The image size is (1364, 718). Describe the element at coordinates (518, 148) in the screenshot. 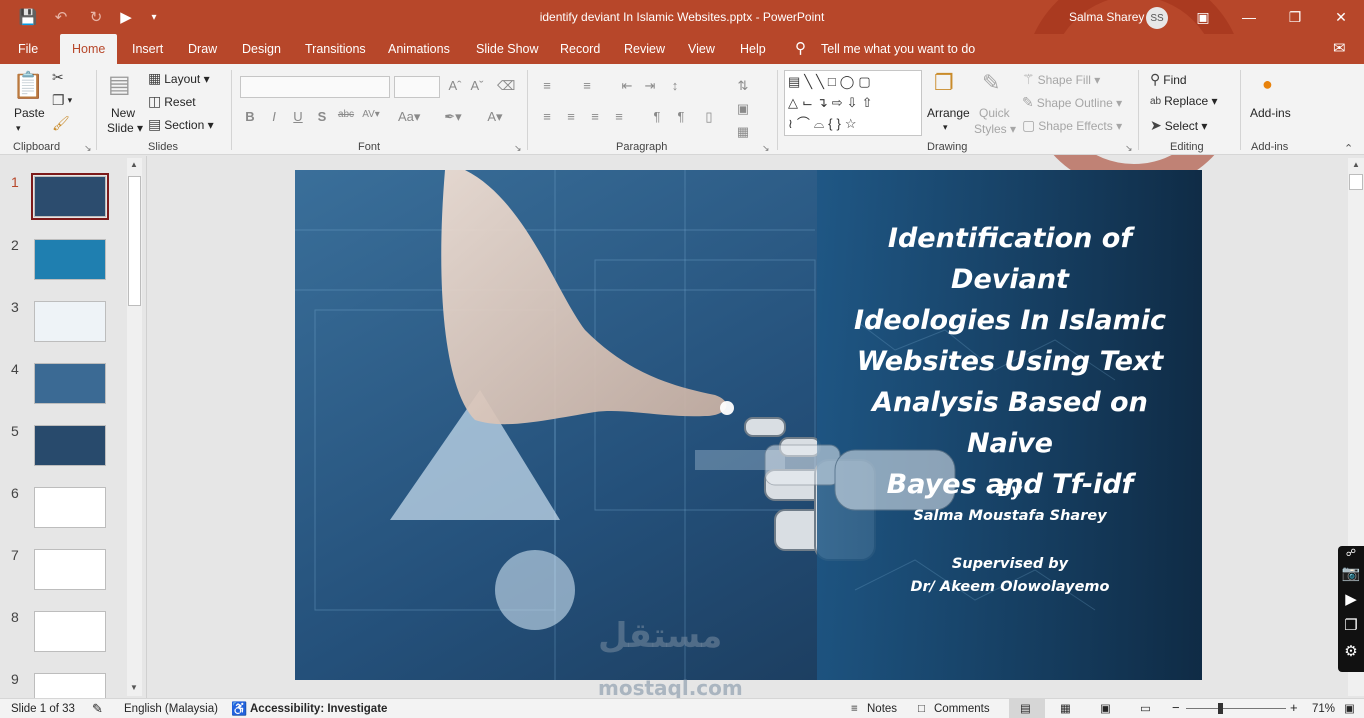

I see `font-launcher-icon: ↘` at that location.